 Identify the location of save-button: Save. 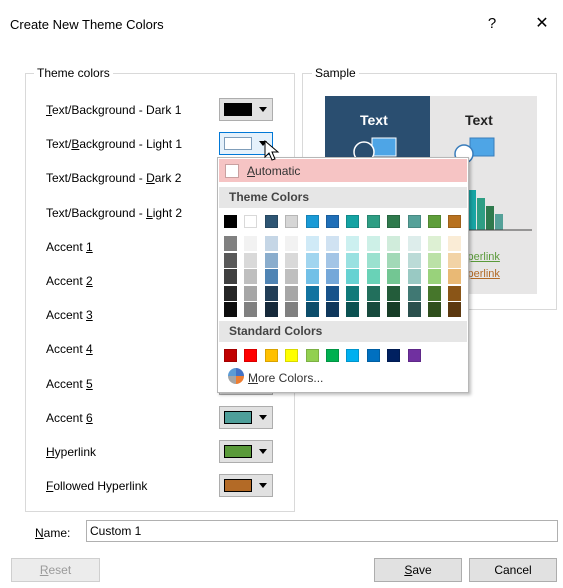
(418, 570).